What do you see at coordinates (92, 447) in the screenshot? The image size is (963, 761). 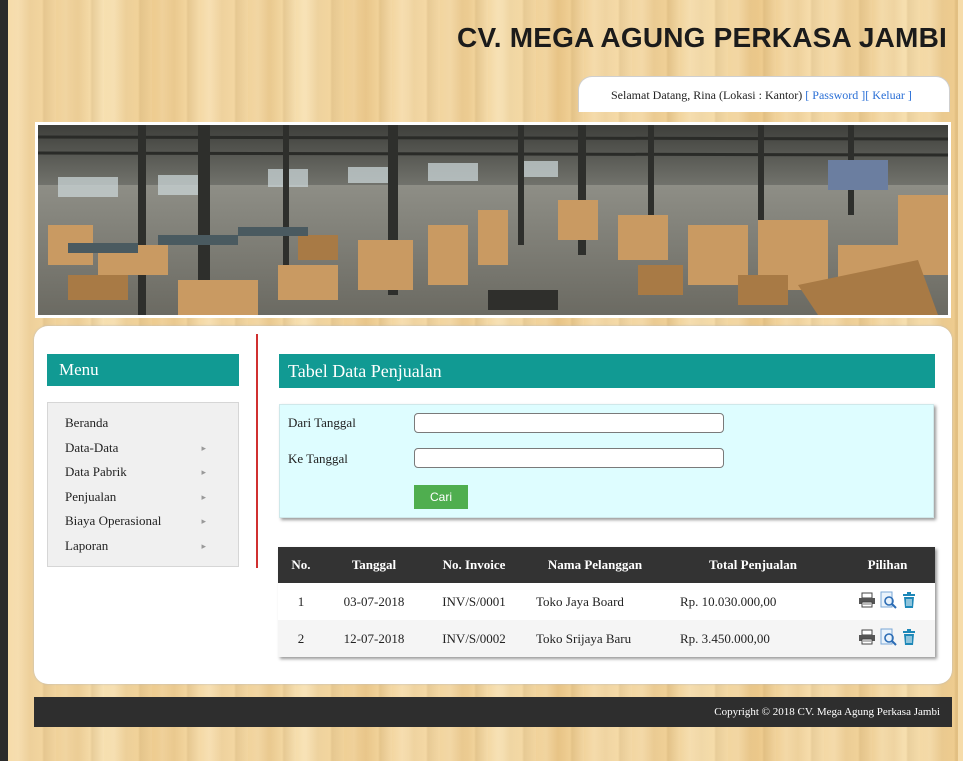 I see `sidebar-item-label: Data-Data` at bounding box center [92, 447].